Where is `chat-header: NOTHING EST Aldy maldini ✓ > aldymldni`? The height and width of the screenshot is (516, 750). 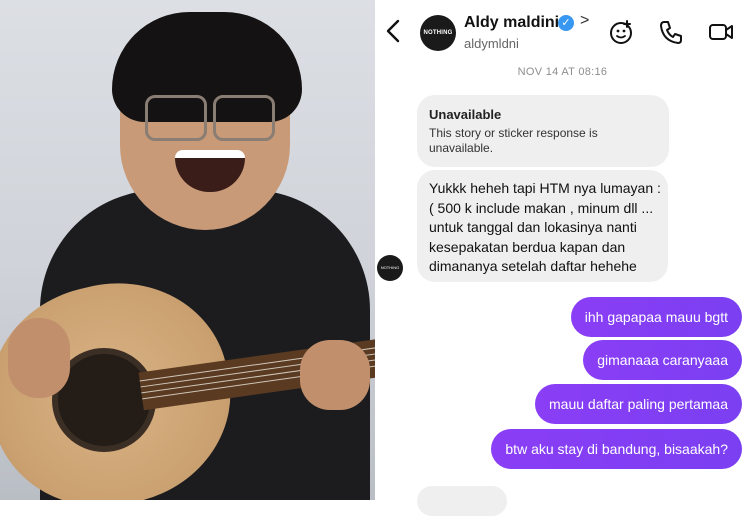
chat-header: NOTHING EST Aldy maldini ✓ > aldymldni is located at coordinates (562, 31).